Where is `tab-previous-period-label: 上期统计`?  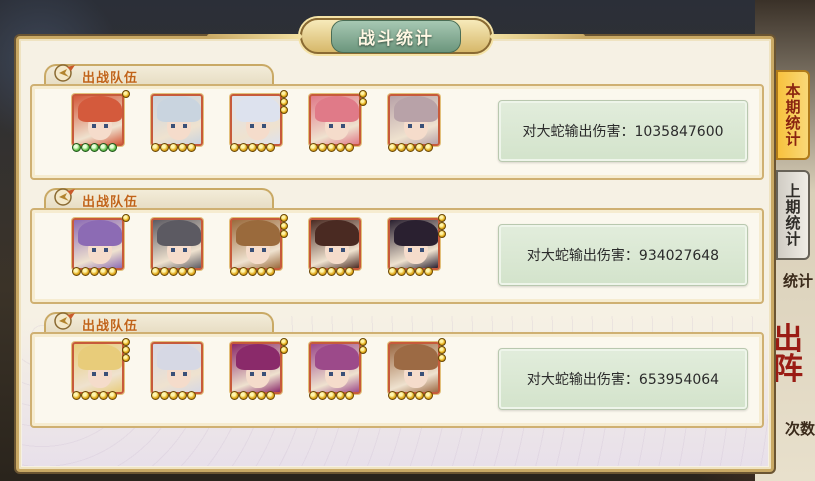
tab-previous-period-label: 上期统计 is located at coordinates (792, 215).